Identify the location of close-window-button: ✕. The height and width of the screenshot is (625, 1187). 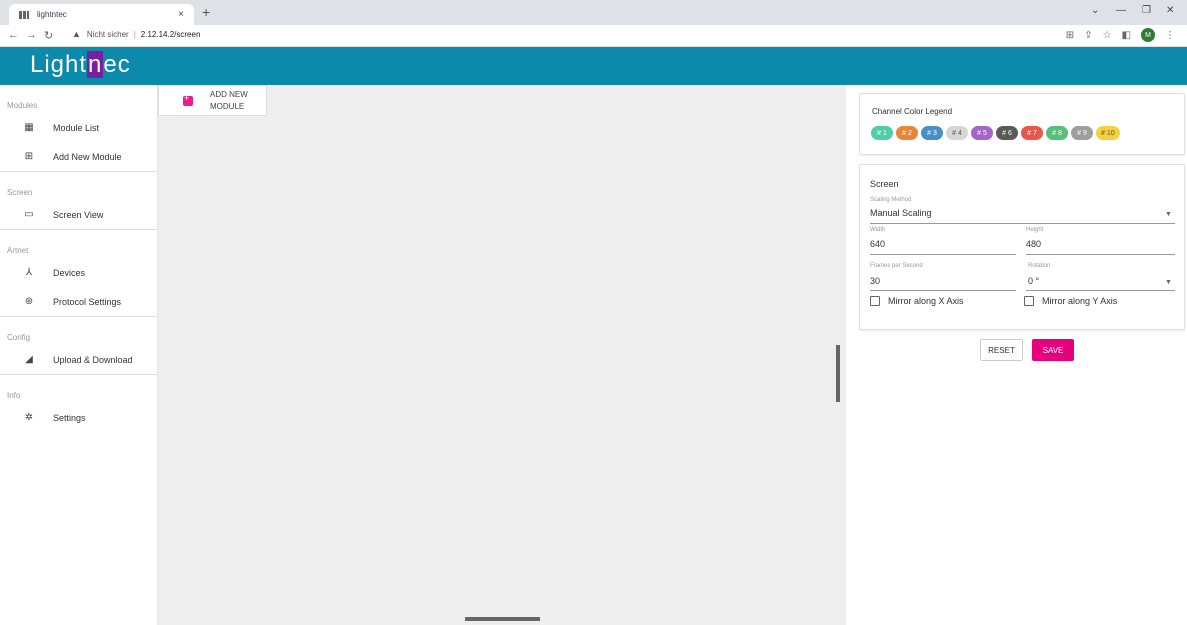
(1170, 10).